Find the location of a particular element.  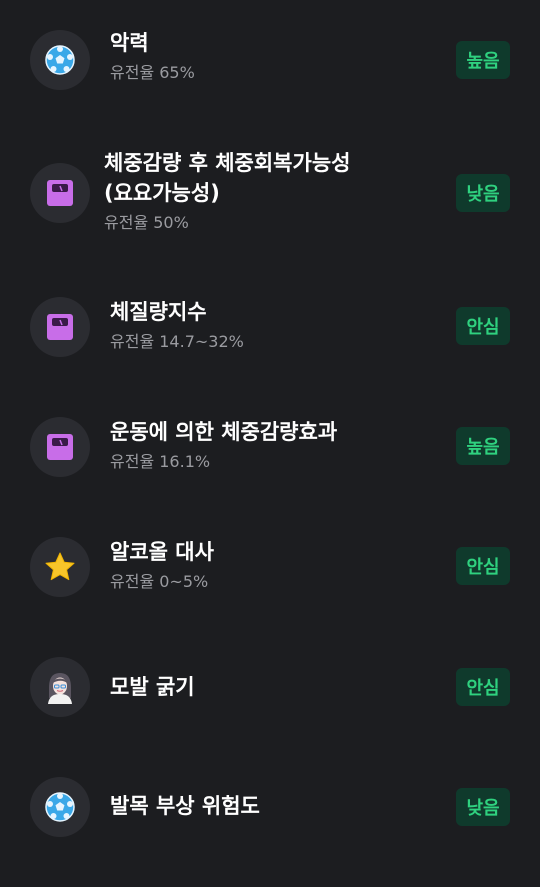

item-title: 악력 is located at coordinates (129, 43).